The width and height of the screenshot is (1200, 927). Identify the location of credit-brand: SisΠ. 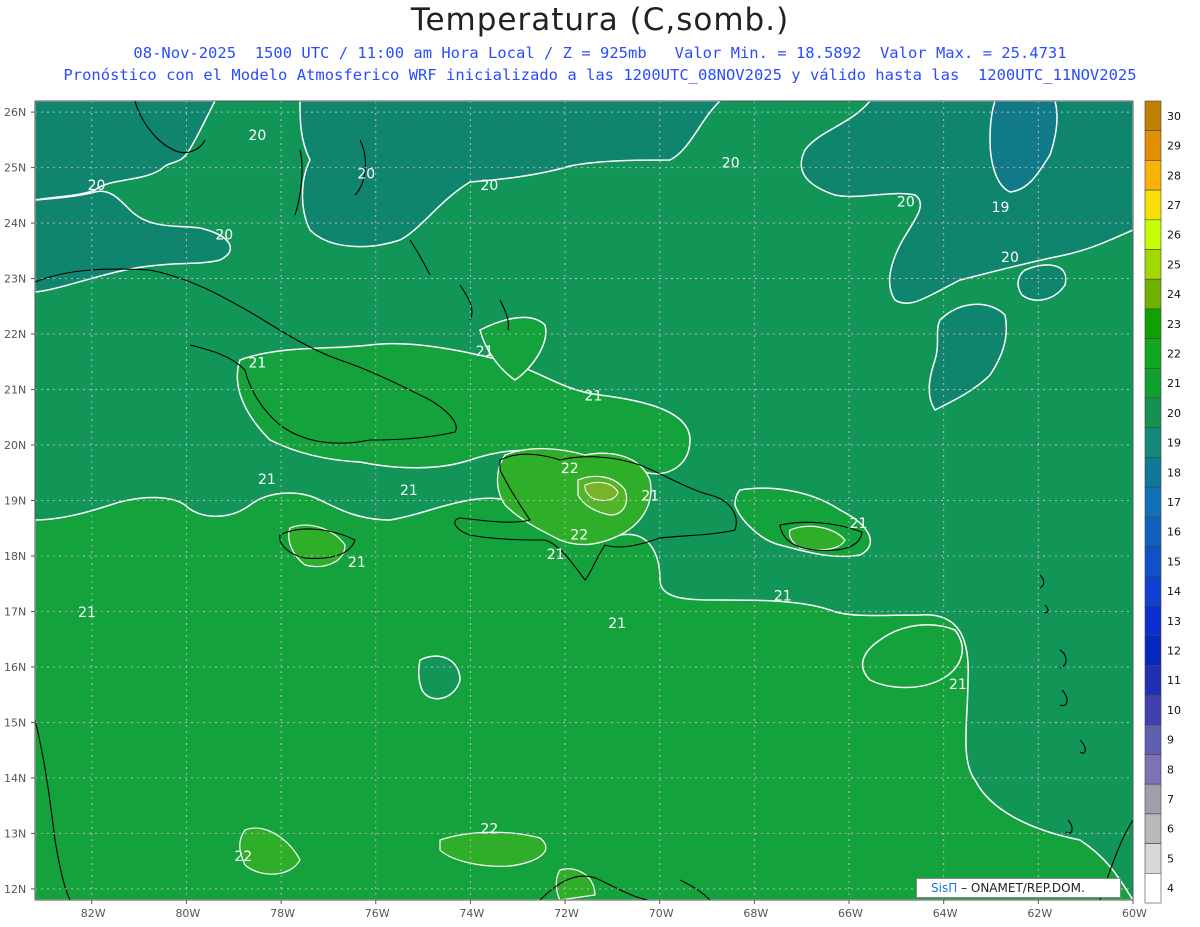
(944, 888).